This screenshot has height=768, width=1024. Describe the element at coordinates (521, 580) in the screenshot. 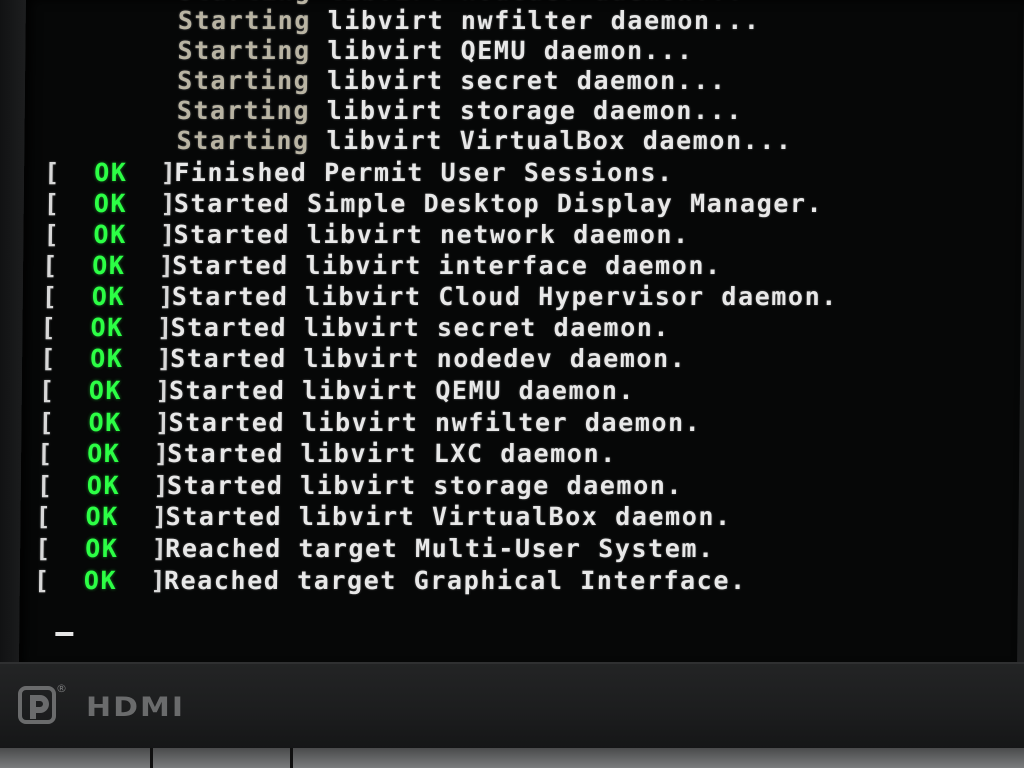

I see `log-message: target Graphical Interface.` at that location.